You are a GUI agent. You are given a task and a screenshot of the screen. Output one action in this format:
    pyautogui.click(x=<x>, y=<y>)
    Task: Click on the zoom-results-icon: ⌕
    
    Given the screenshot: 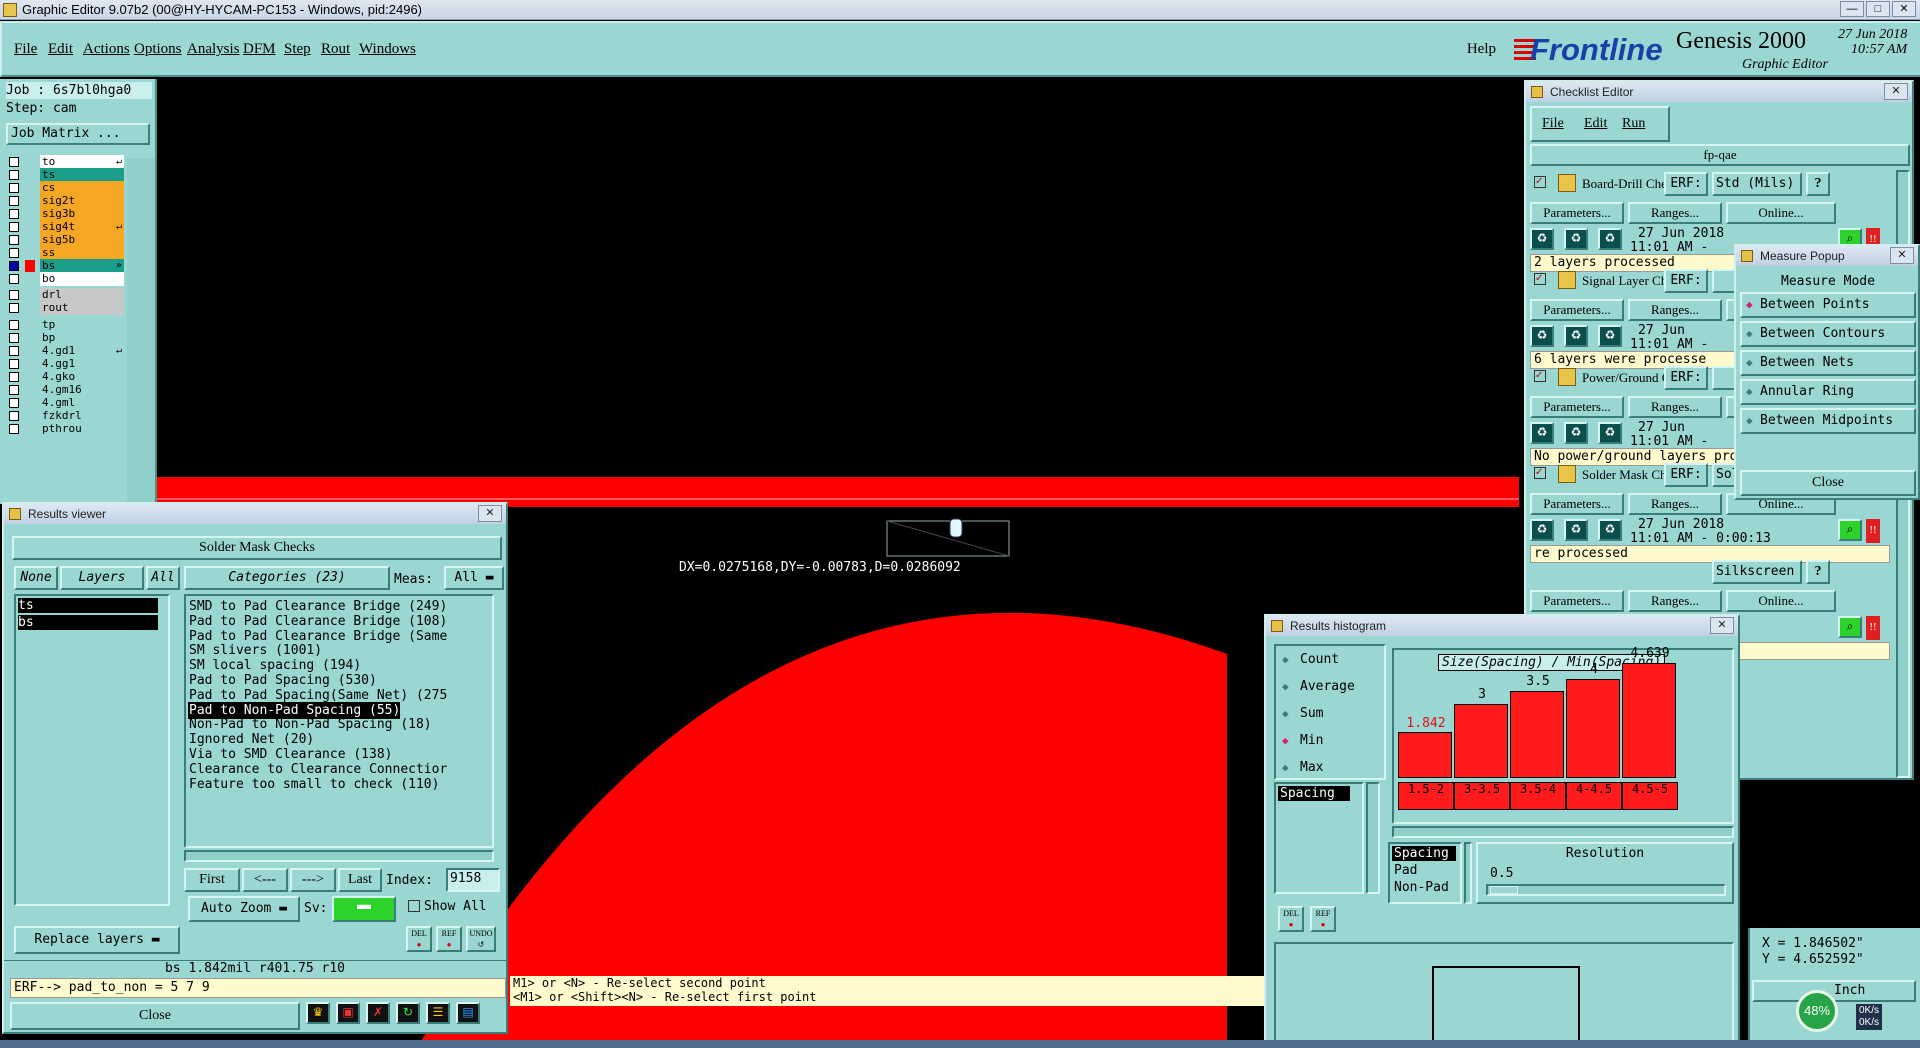 What is the action you would take?
    pyautogui.click(x=1850, y=627)
    